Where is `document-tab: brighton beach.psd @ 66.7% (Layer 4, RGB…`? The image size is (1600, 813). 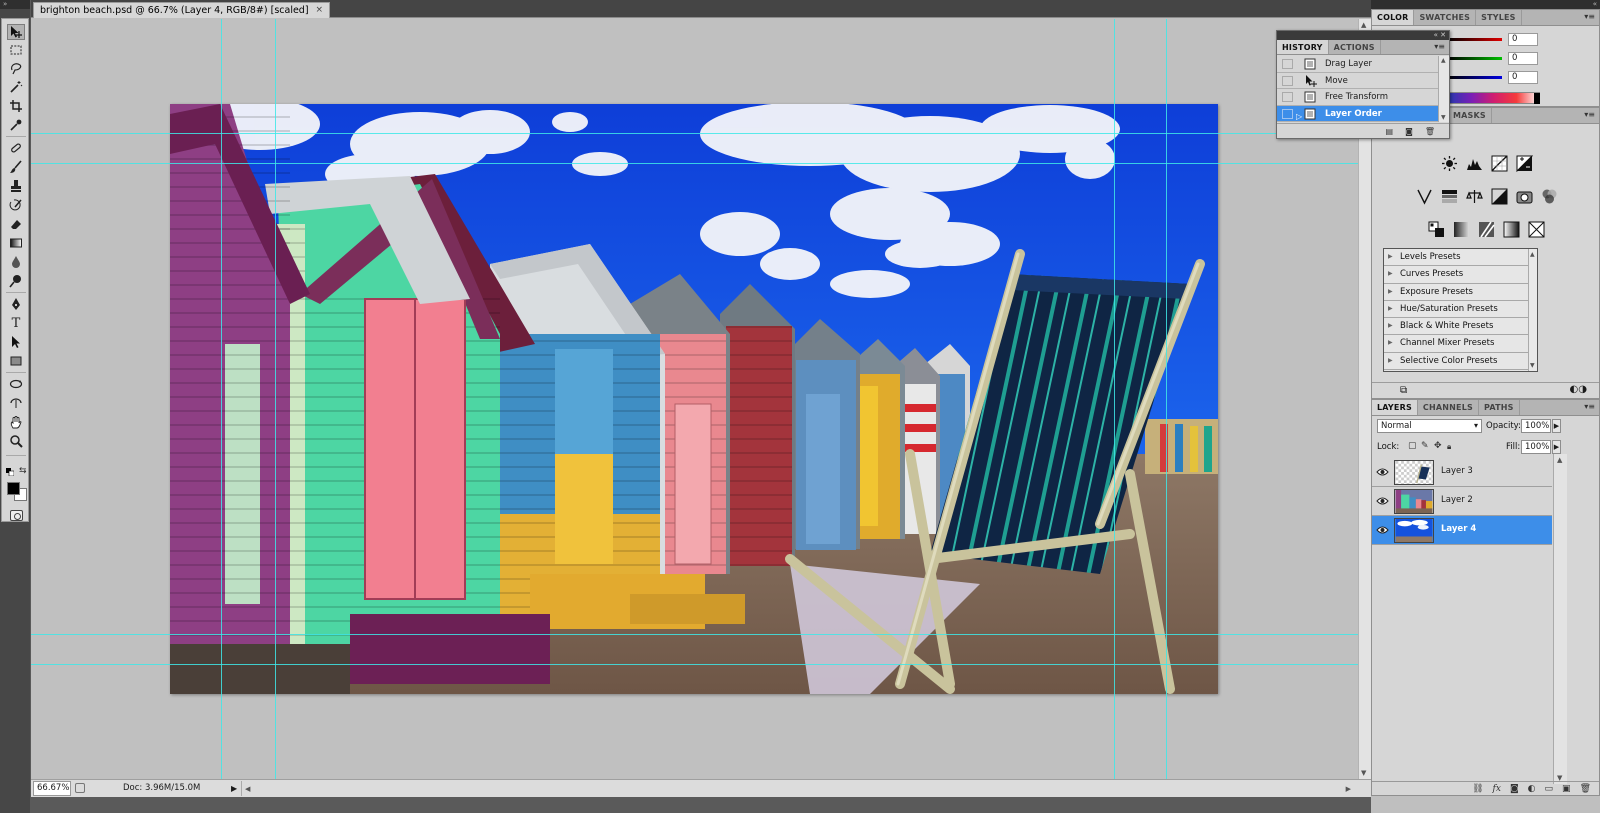 document-tab: brighton beach.psd @ 66.7% (Layer 4, RGB… is located at coordinates (182, 10).